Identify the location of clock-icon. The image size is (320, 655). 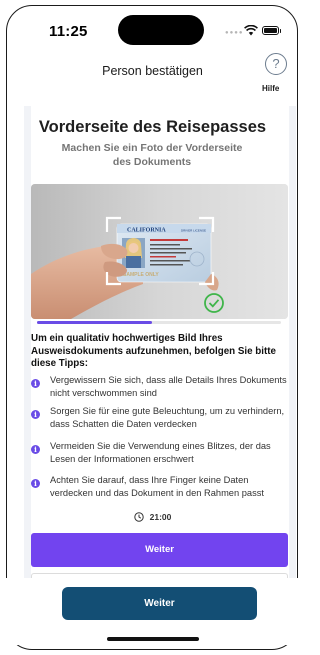
(138, 517).